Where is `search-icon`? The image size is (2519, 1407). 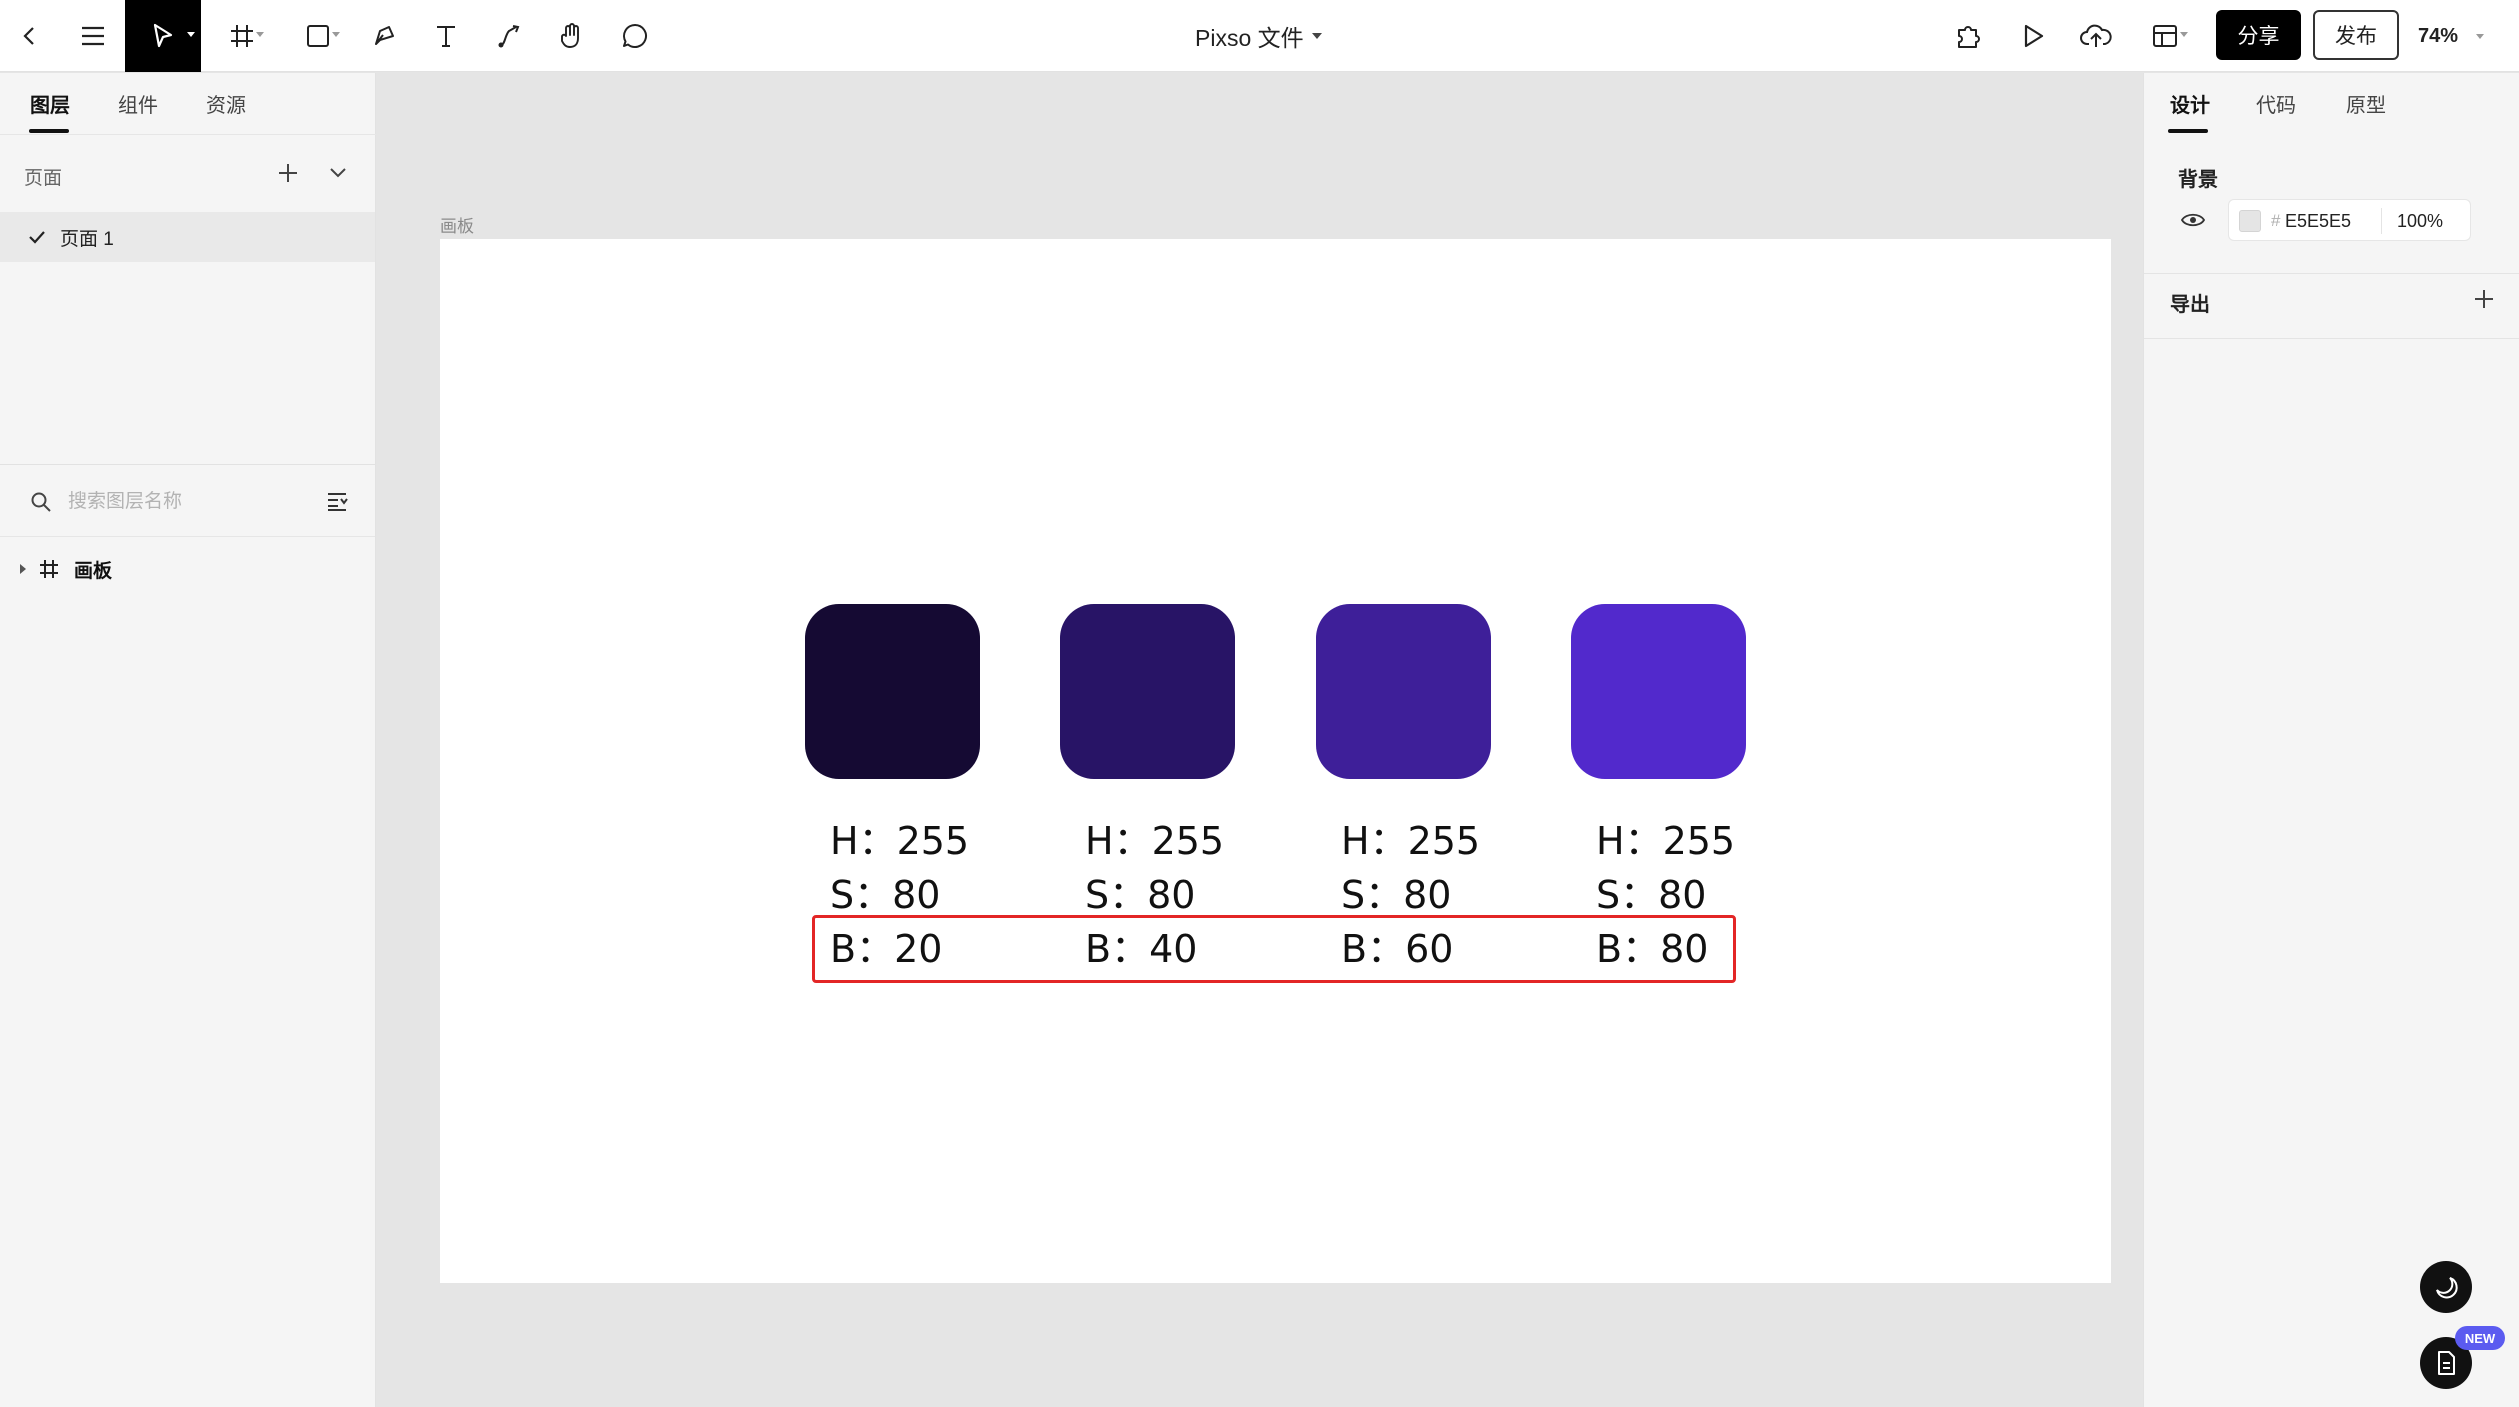
search-icon is located at coordinates (41, 502).